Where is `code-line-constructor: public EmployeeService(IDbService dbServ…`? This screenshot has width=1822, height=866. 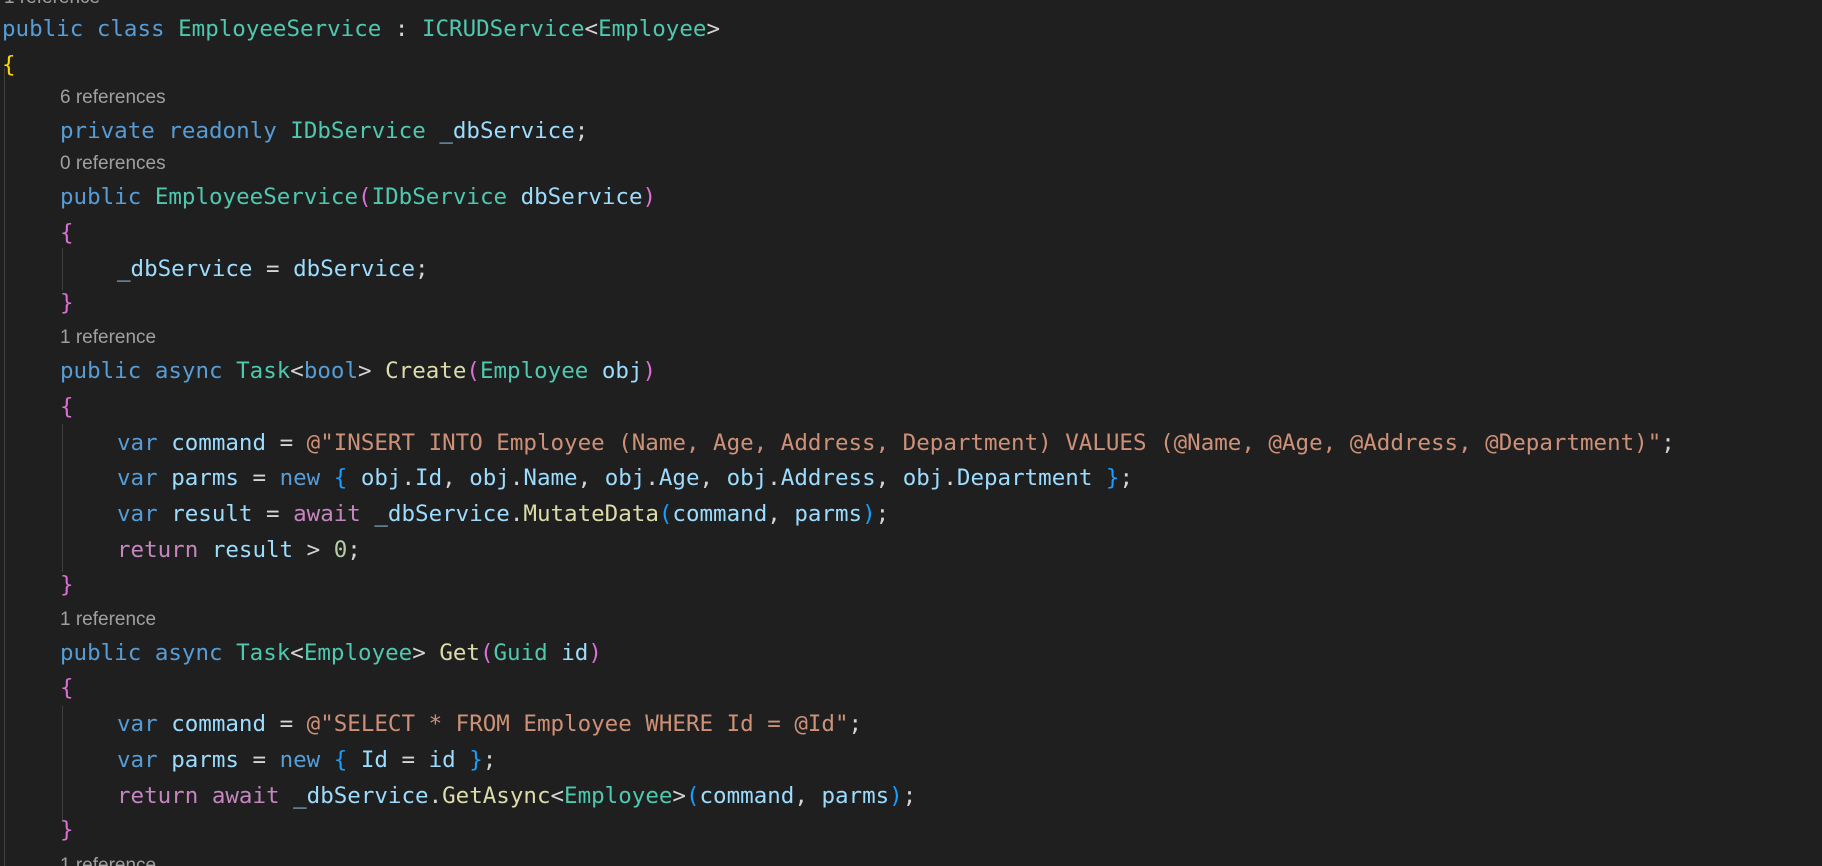
code-line-constructor: public EmployeeService(IDbService dbServ… is located at coordinates (358, 197).